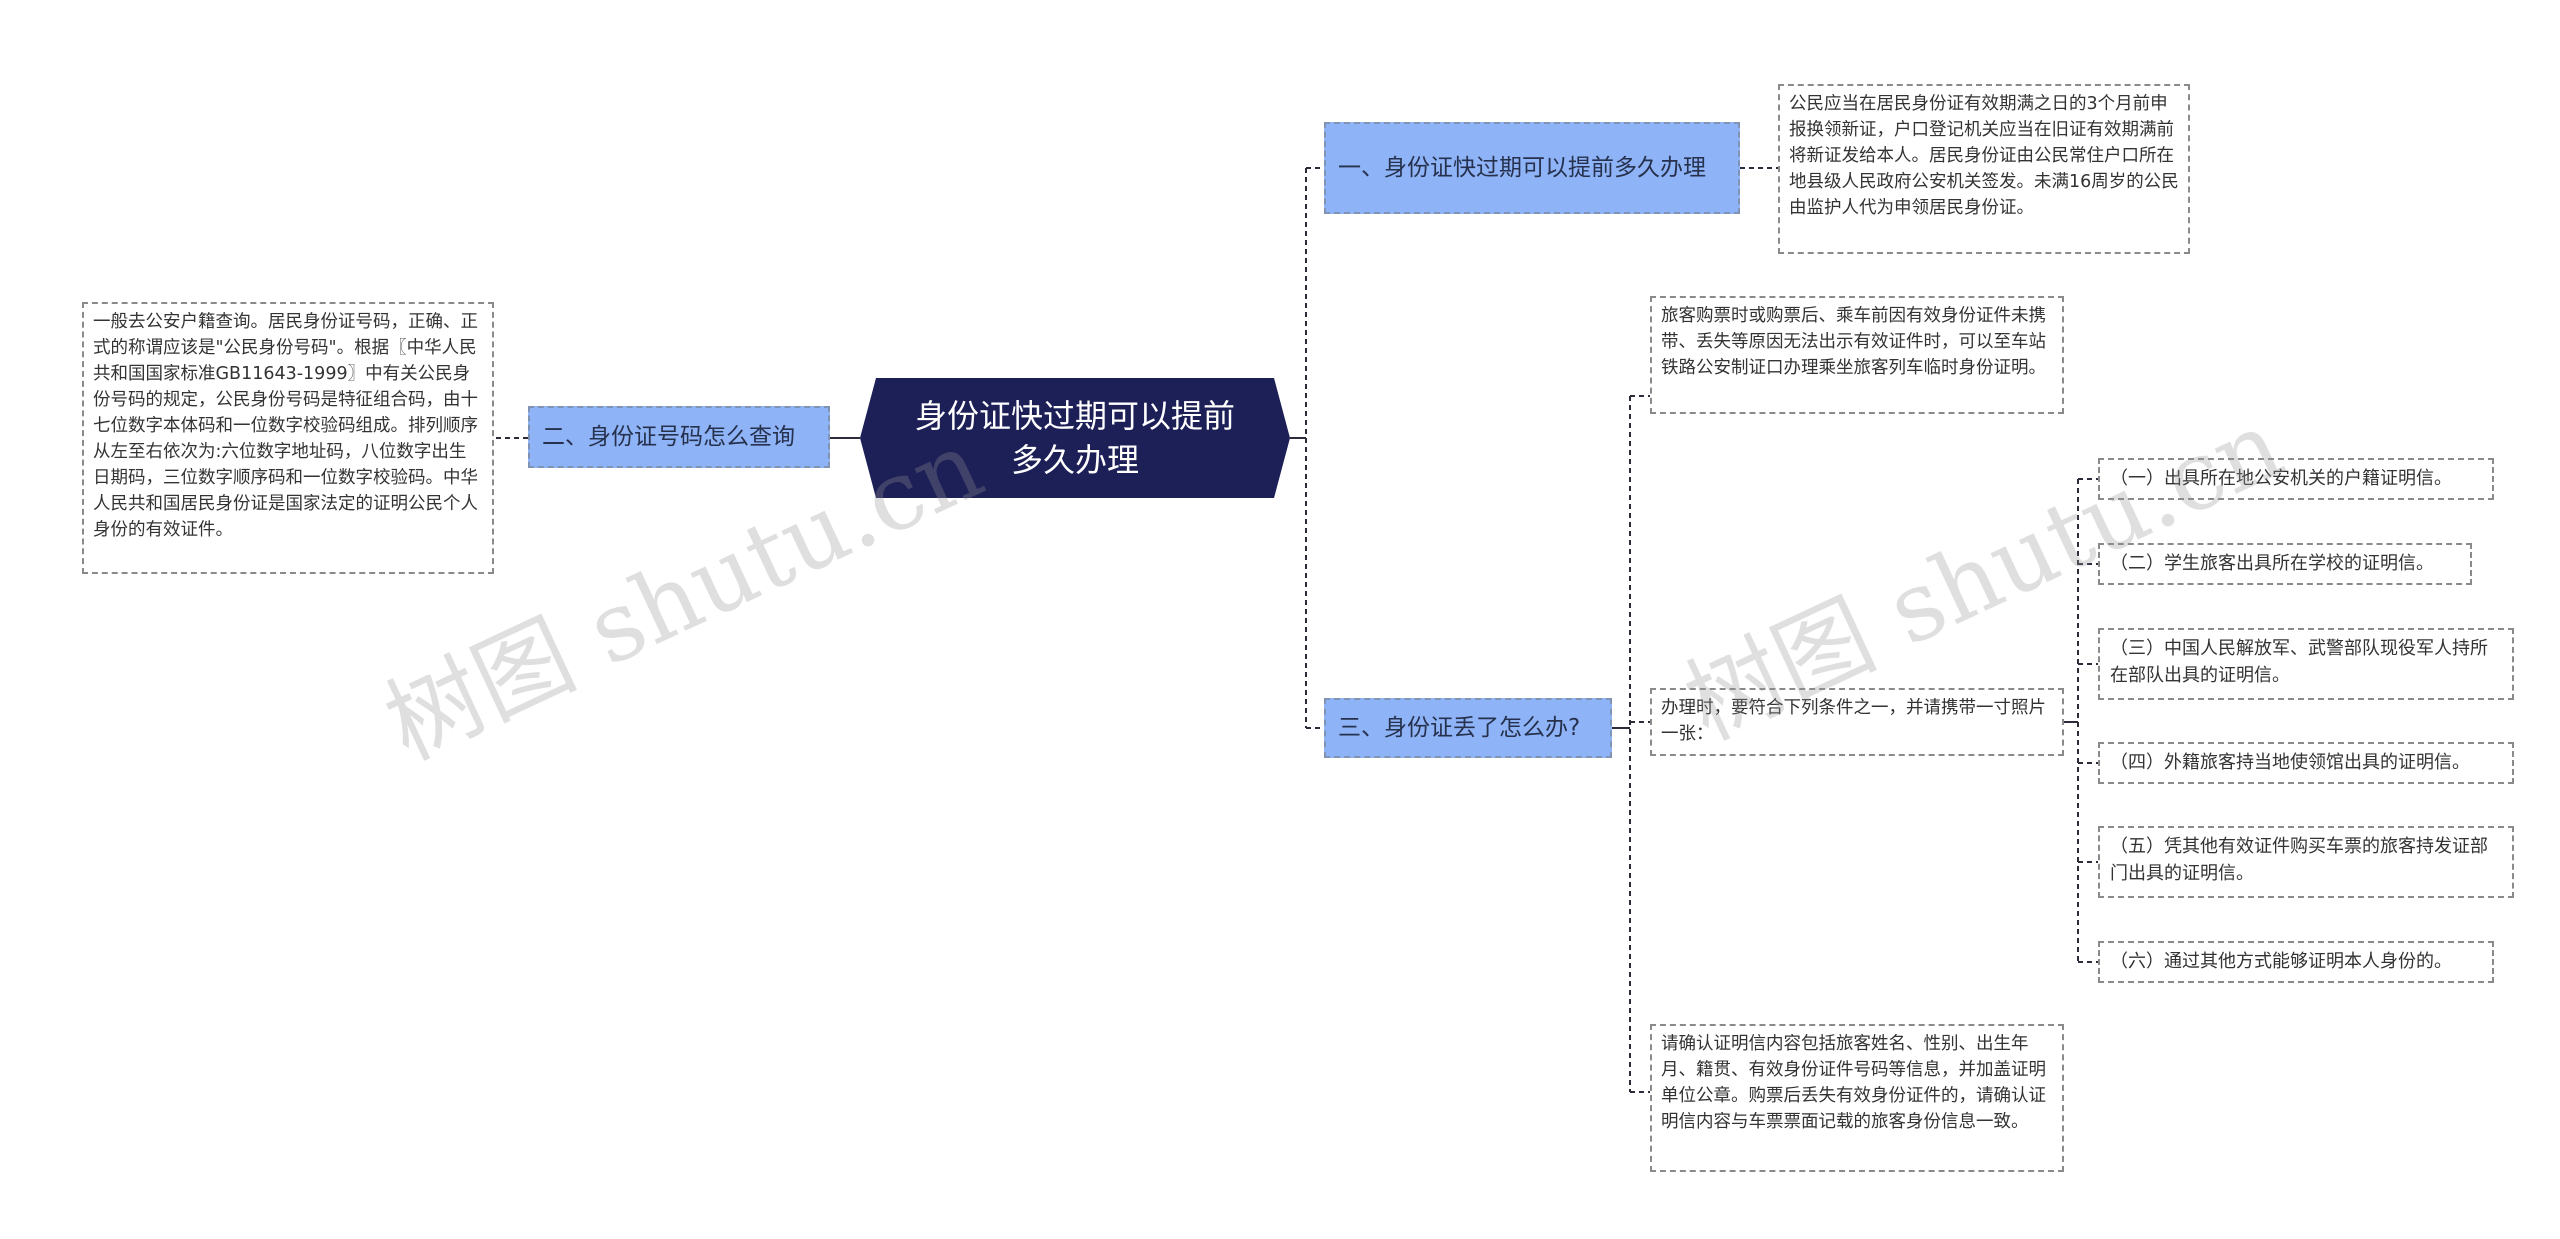 The image size is (2560, 1239). What do you see at coordinates (2290, 762) in the screenshot?
I see `condition-text: （四）外籍旅客持当地使领馆出具的证明信。` at bounding box center [2290, 762].